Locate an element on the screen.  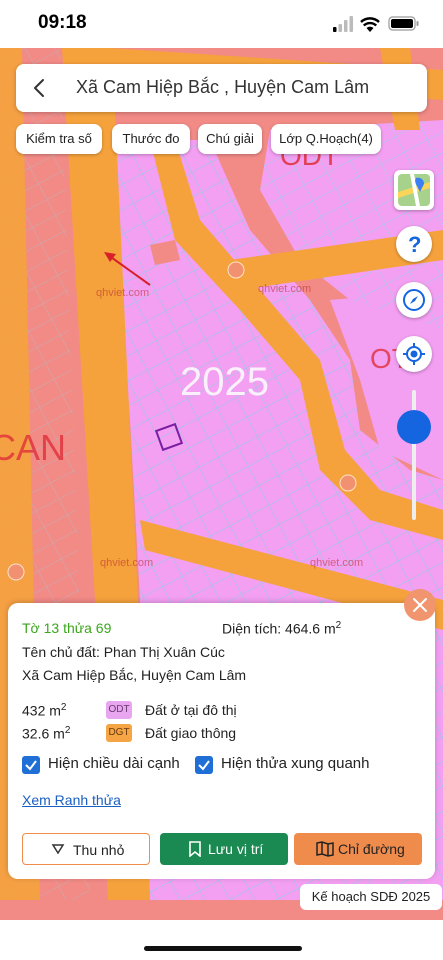
map-watermark-site-3: qhviet.com is located at coordinates (126, 563).